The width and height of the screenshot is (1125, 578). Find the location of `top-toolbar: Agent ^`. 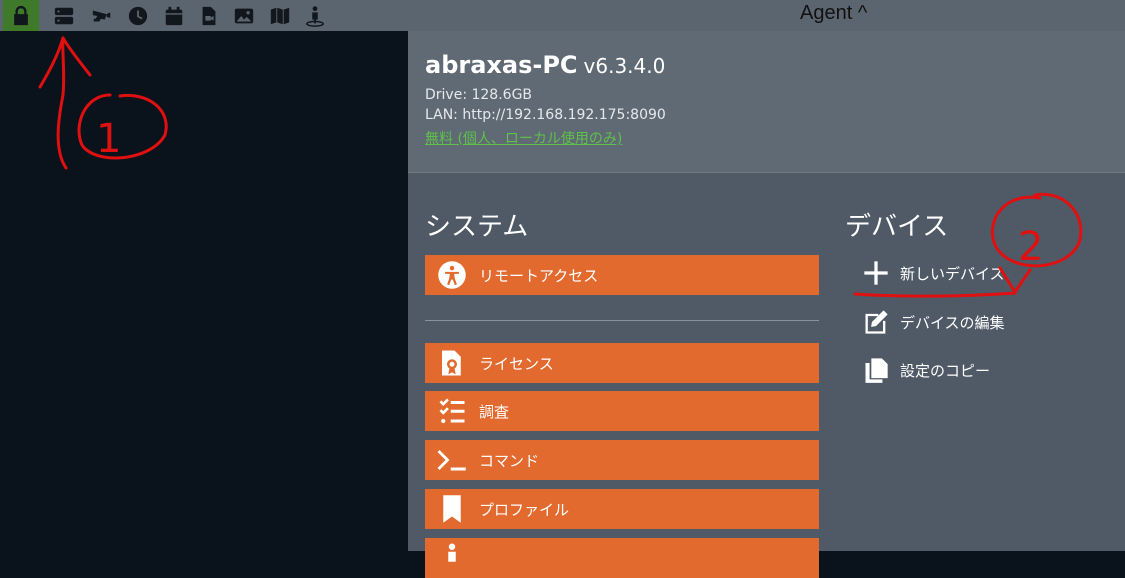

top-toolbar: Agent ^ is located at coordinates (562, 15).